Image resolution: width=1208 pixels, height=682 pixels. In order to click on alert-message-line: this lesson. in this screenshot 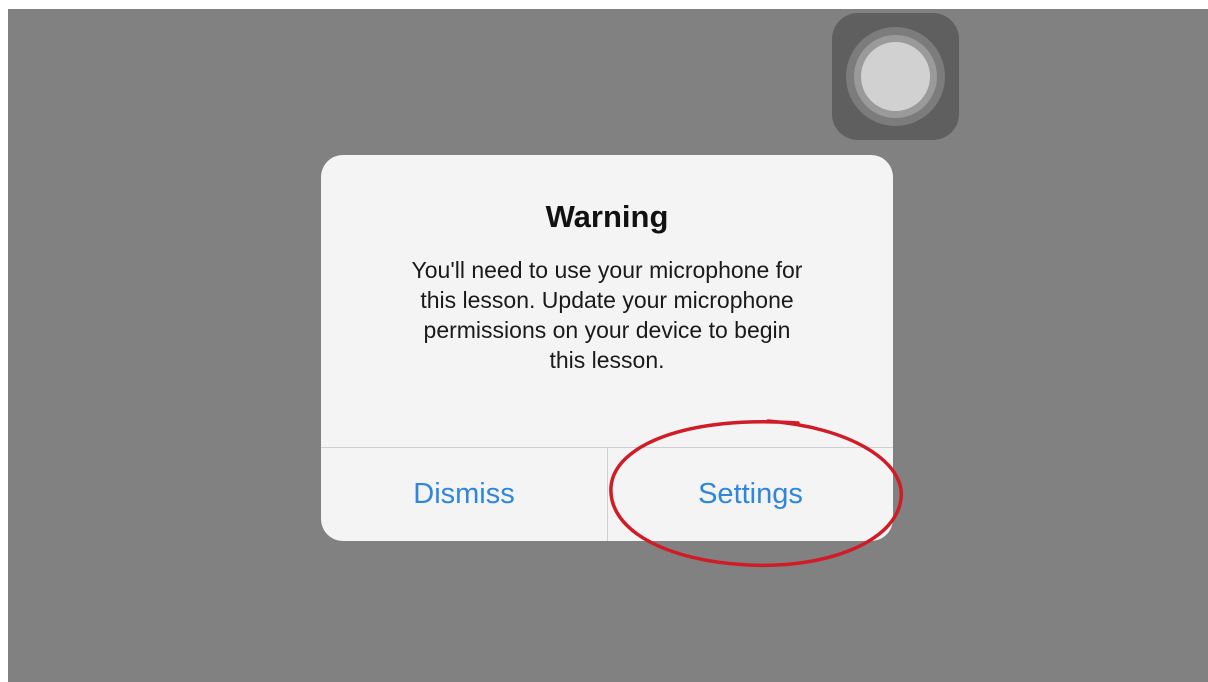, I will do `click(607, 360)`.